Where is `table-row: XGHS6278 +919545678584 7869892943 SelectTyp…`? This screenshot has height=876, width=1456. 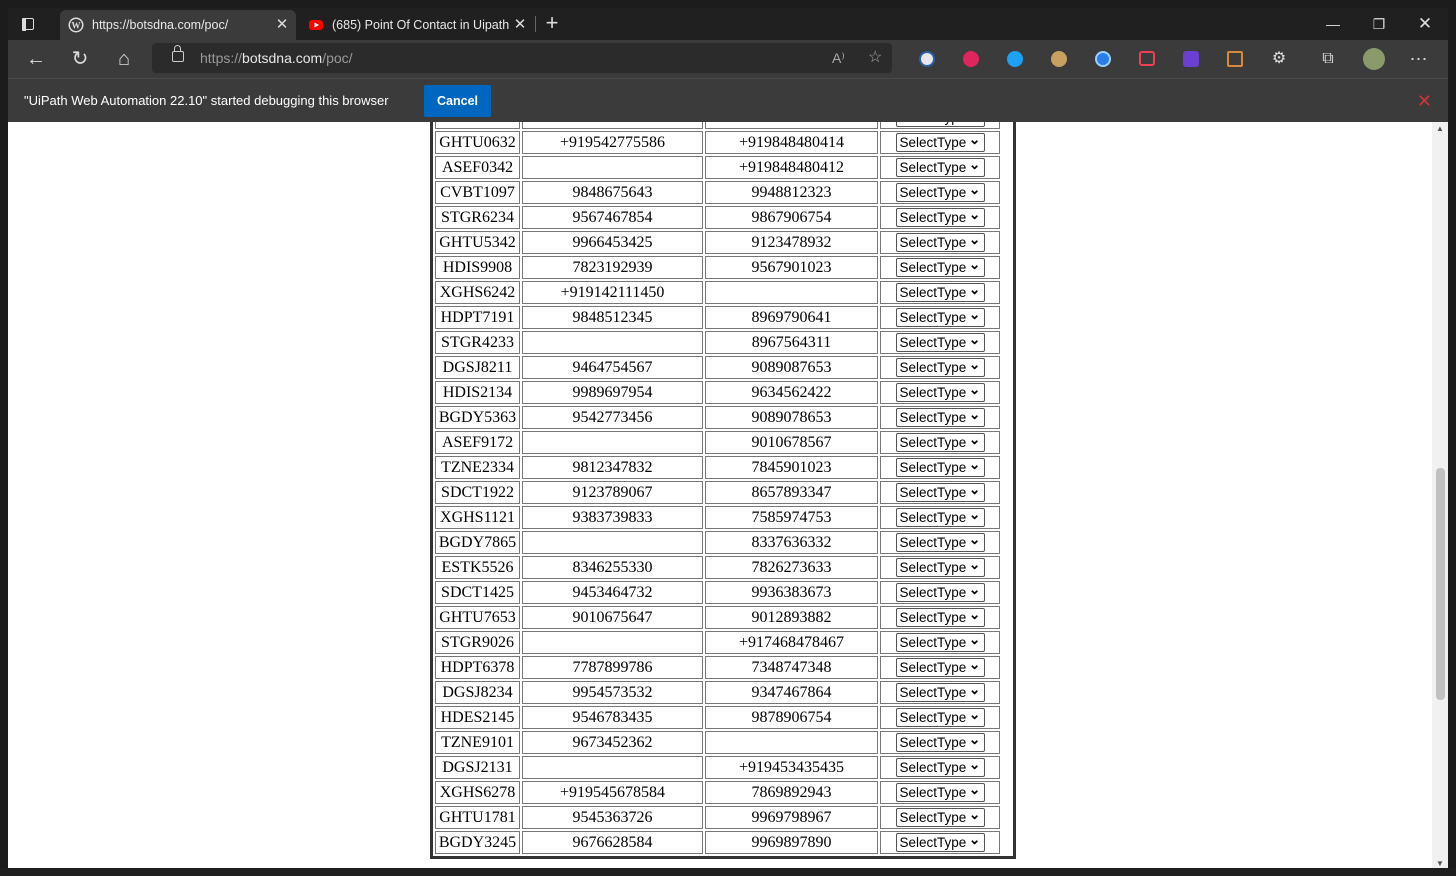
table-row: XGHS6278 +919545678584 7869892943 SelectTyp… is located at coordinates (717, 792).